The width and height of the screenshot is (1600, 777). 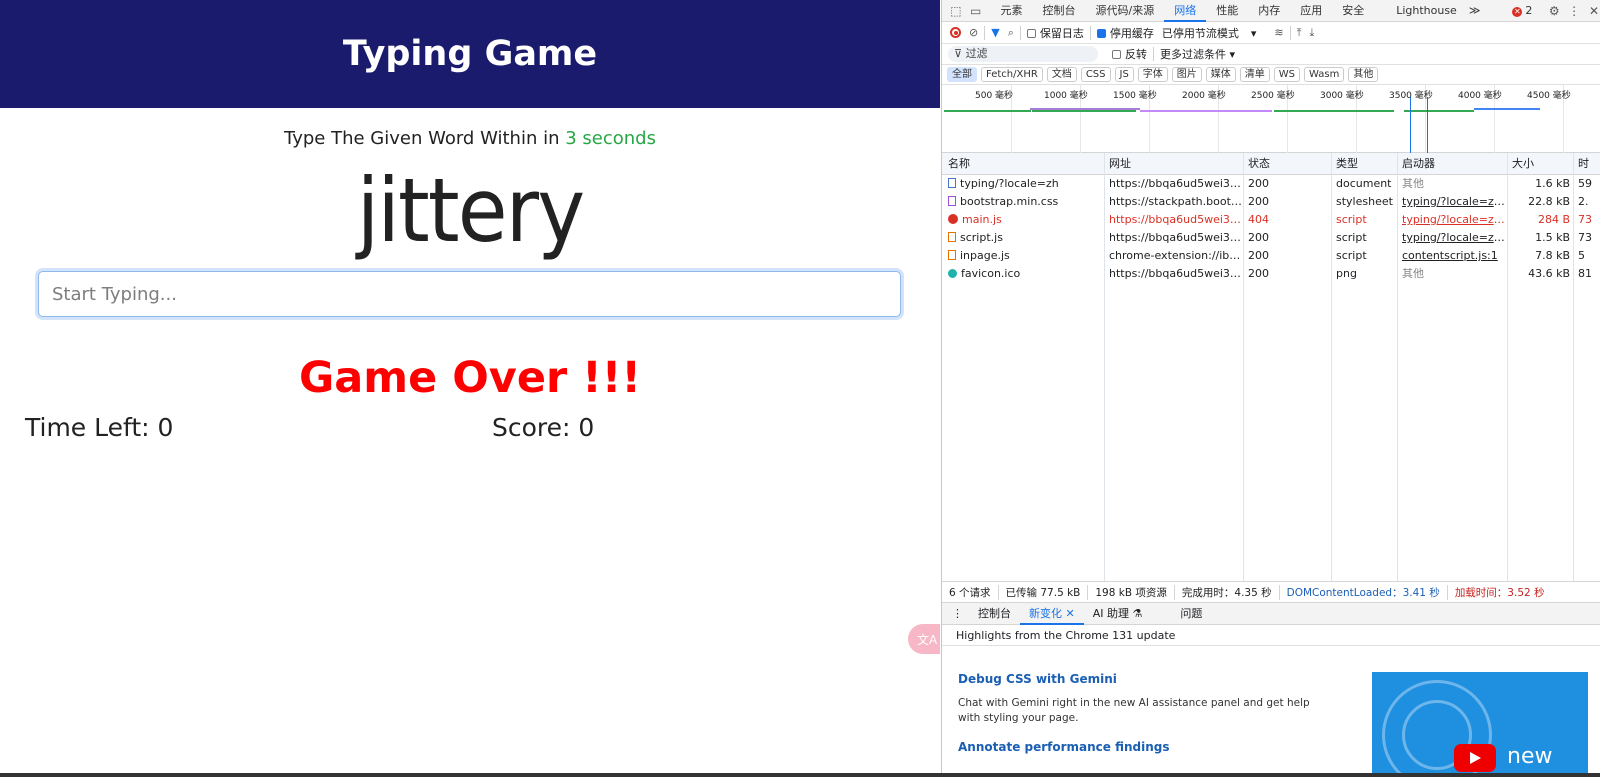 I want to click on request-count: 6 个请求, so click(x=970, y=592).